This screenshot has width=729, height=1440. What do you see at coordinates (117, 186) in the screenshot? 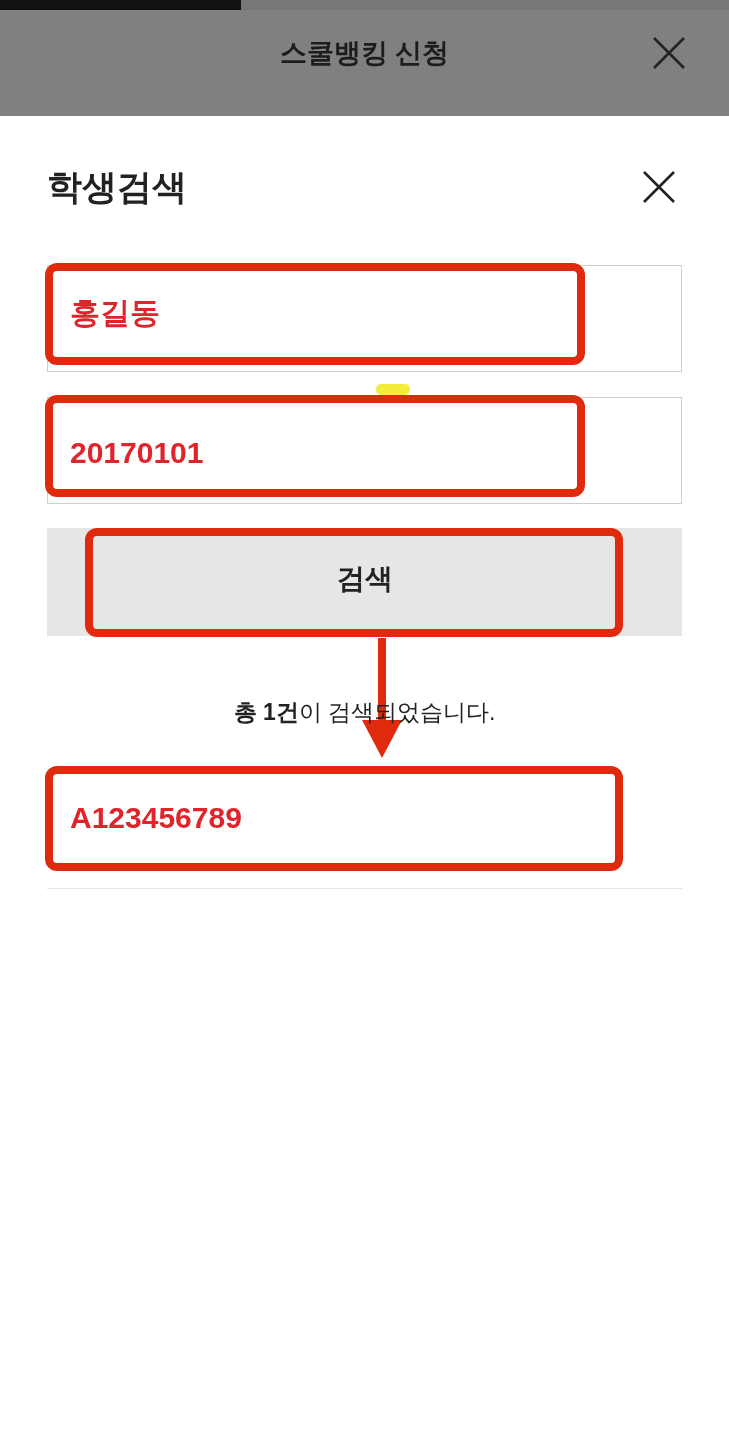
I see `dialog-title: 학생검색` at bounding box center [117, 186].